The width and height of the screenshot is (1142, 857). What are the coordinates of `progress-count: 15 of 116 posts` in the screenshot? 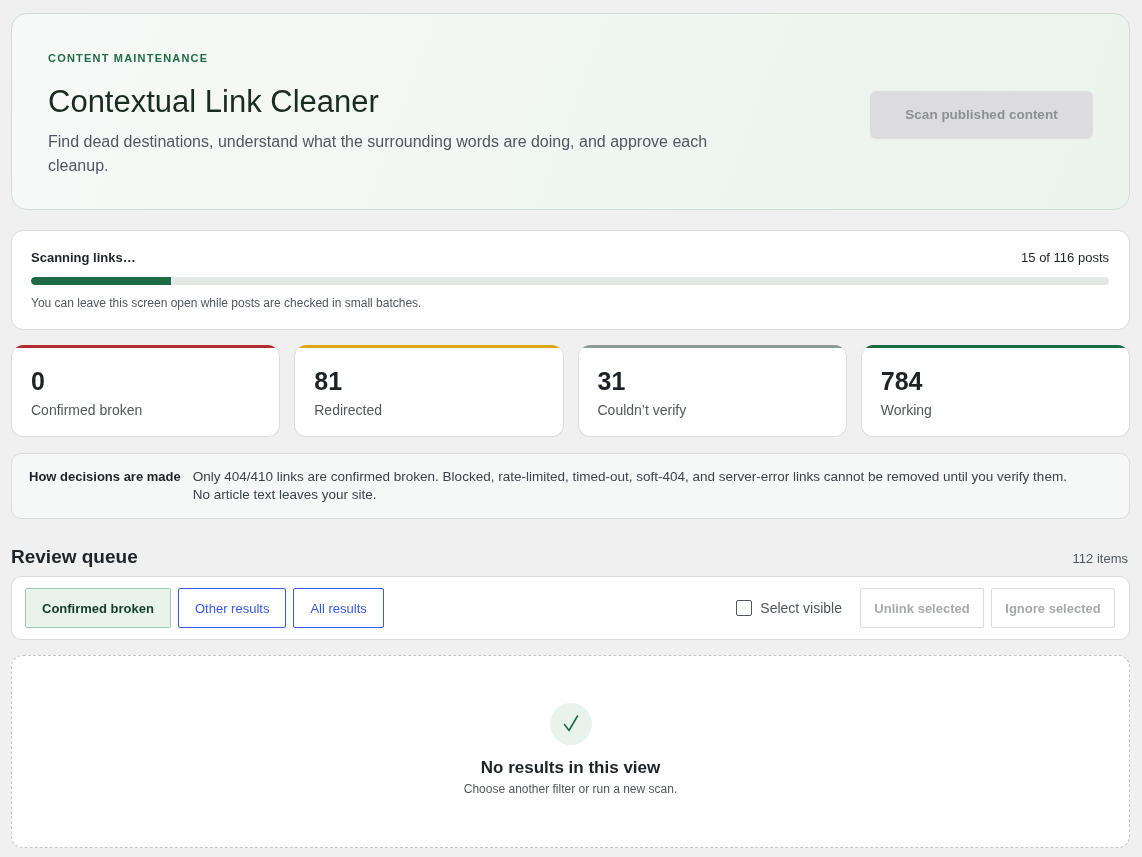 It's located at (1065, 258).